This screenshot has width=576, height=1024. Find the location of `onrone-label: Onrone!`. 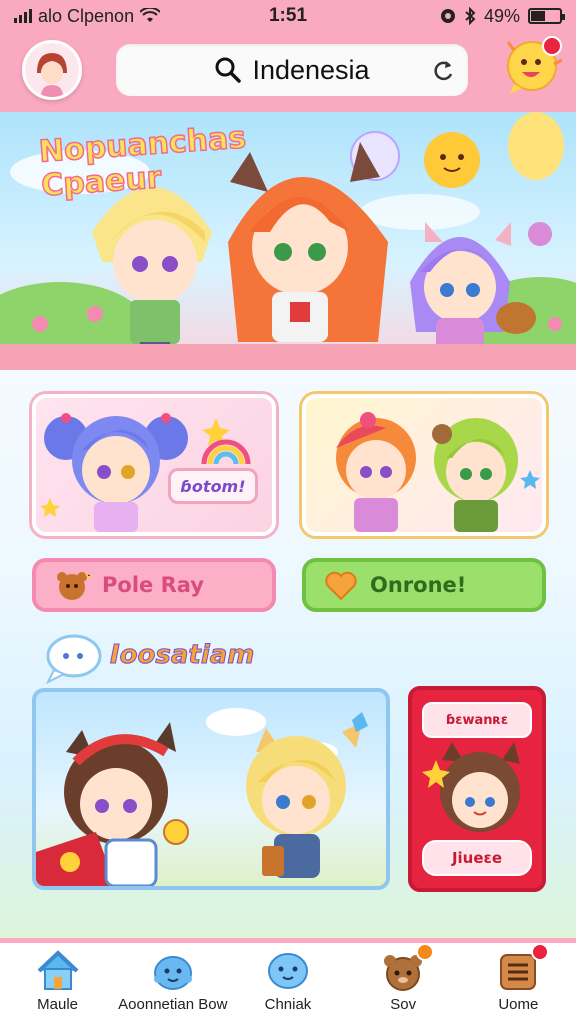

onrone-label: Onrone! is located at coordinates (418, 585).